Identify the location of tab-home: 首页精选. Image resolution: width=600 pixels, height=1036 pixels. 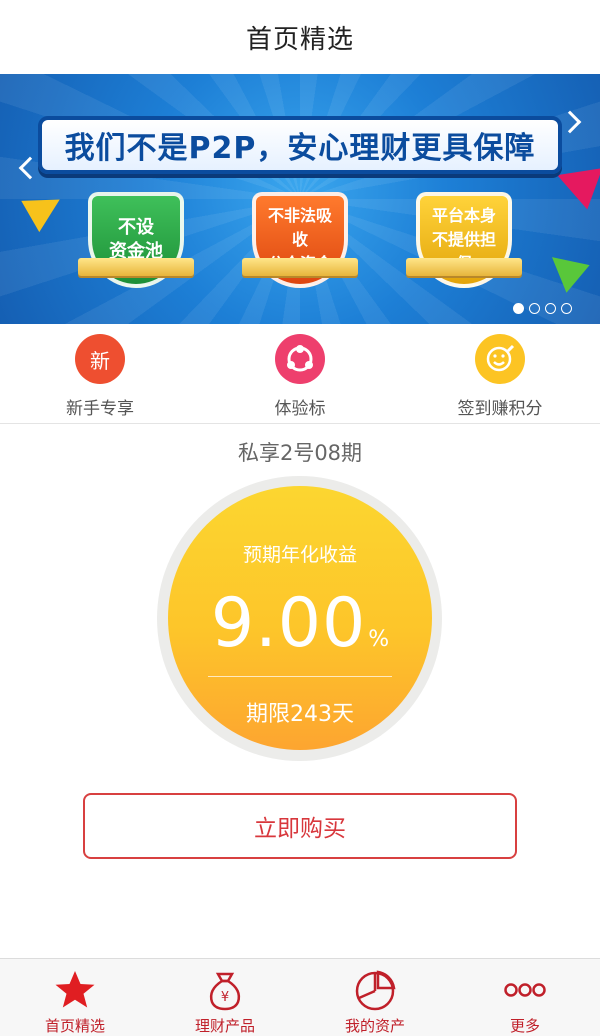
(75, 997).